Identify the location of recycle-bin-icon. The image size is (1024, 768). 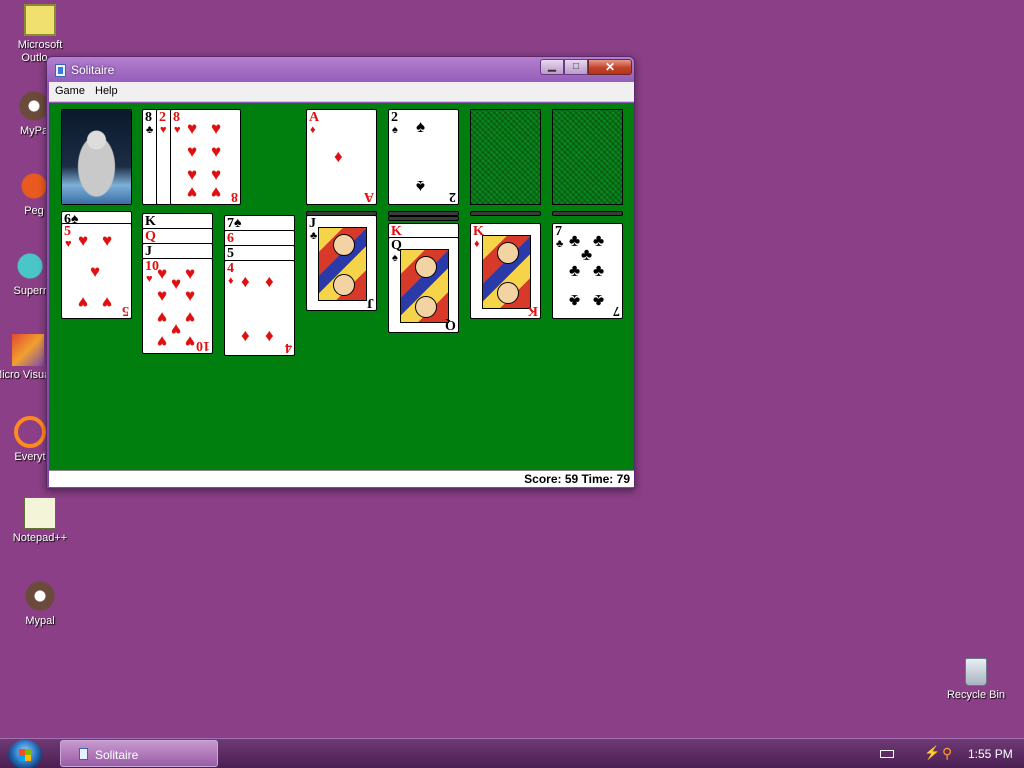
(976, 672).